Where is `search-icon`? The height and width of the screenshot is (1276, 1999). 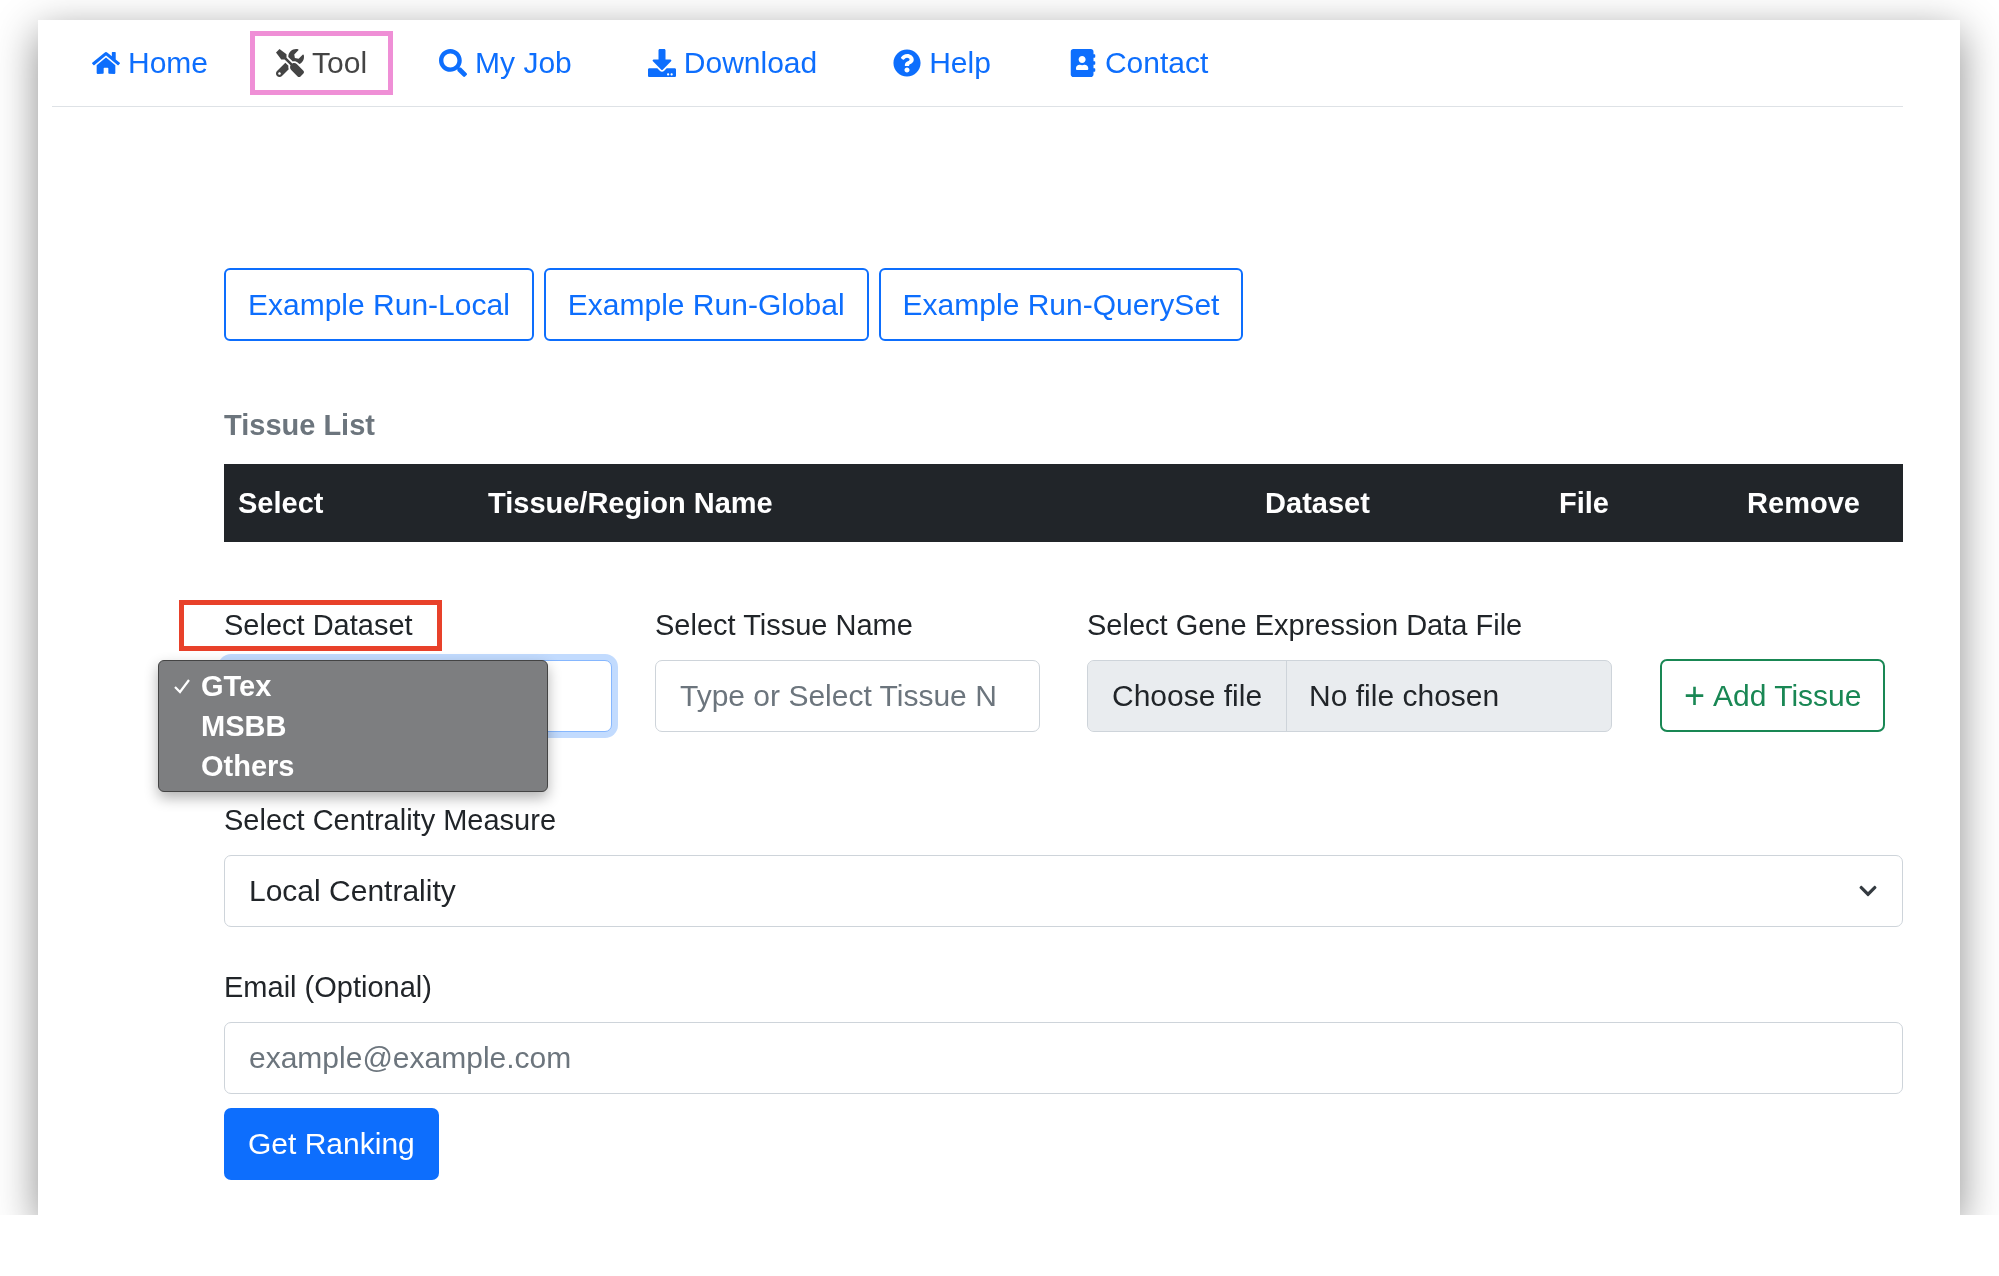
search-icon is located at coordinates (453, 63).